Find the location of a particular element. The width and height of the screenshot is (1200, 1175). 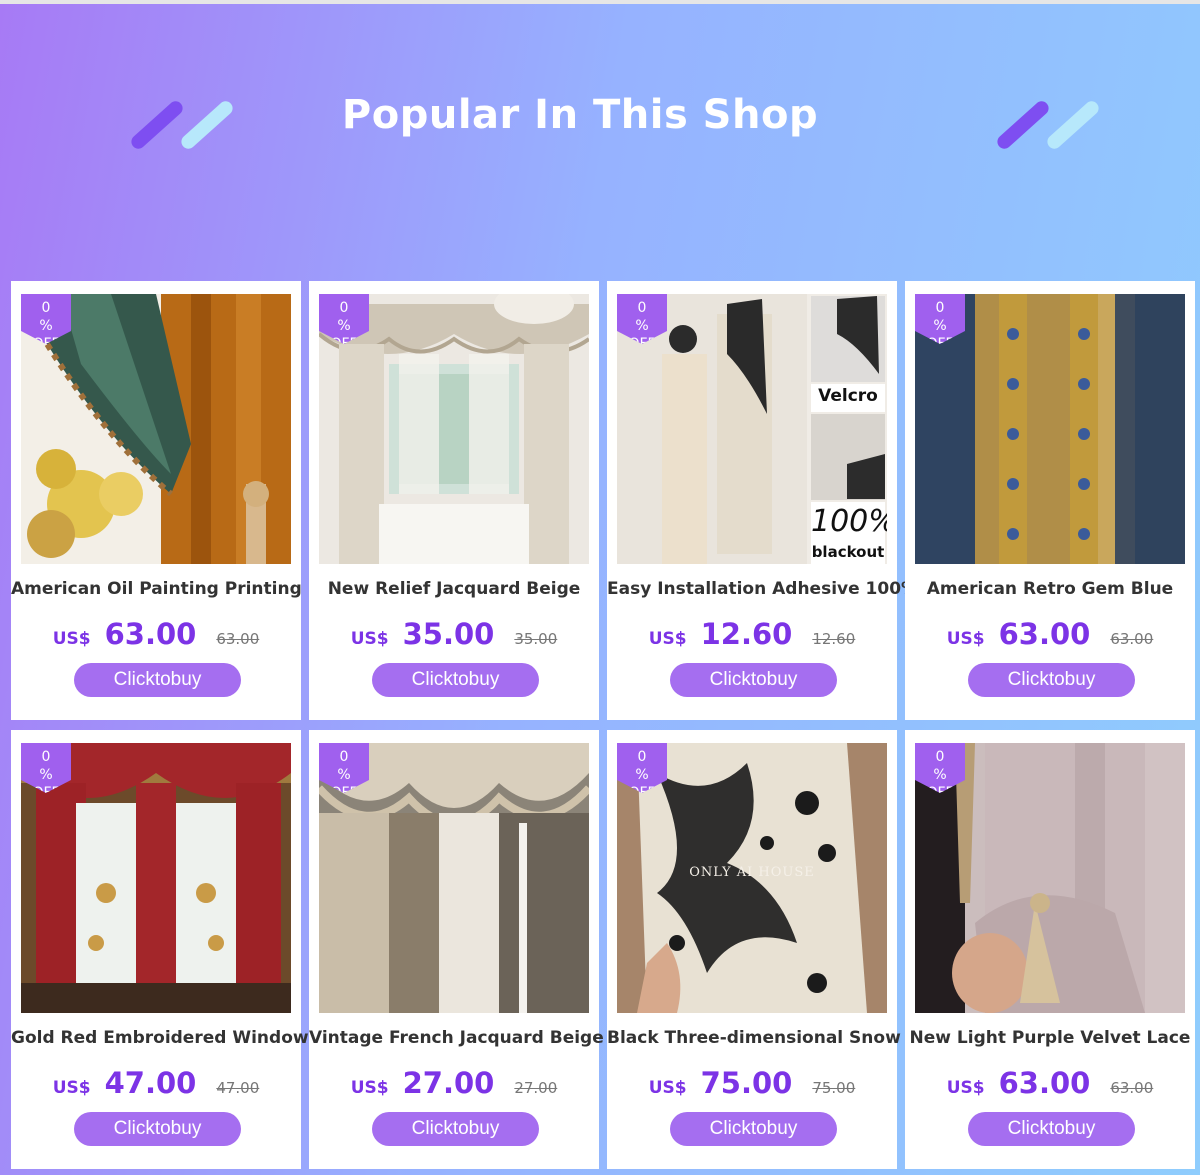

price-row: US$ 27.00 27.00 is located at coordinates (454, 1086).